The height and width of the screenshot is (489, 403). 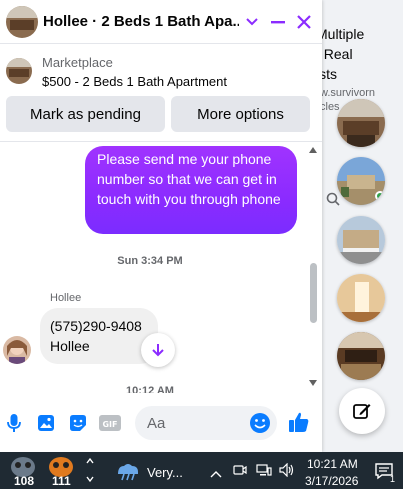 I want to click on taskbar-scroll-arrows, so click(x=90, y=472).